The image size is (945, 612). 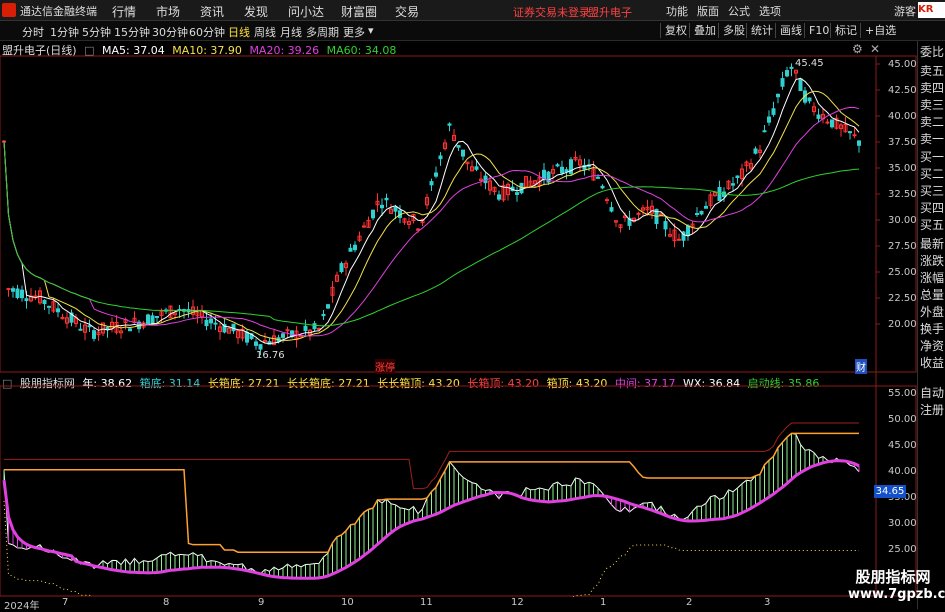 I want to click on menu-function: 功能, so click(x=677, y=11).